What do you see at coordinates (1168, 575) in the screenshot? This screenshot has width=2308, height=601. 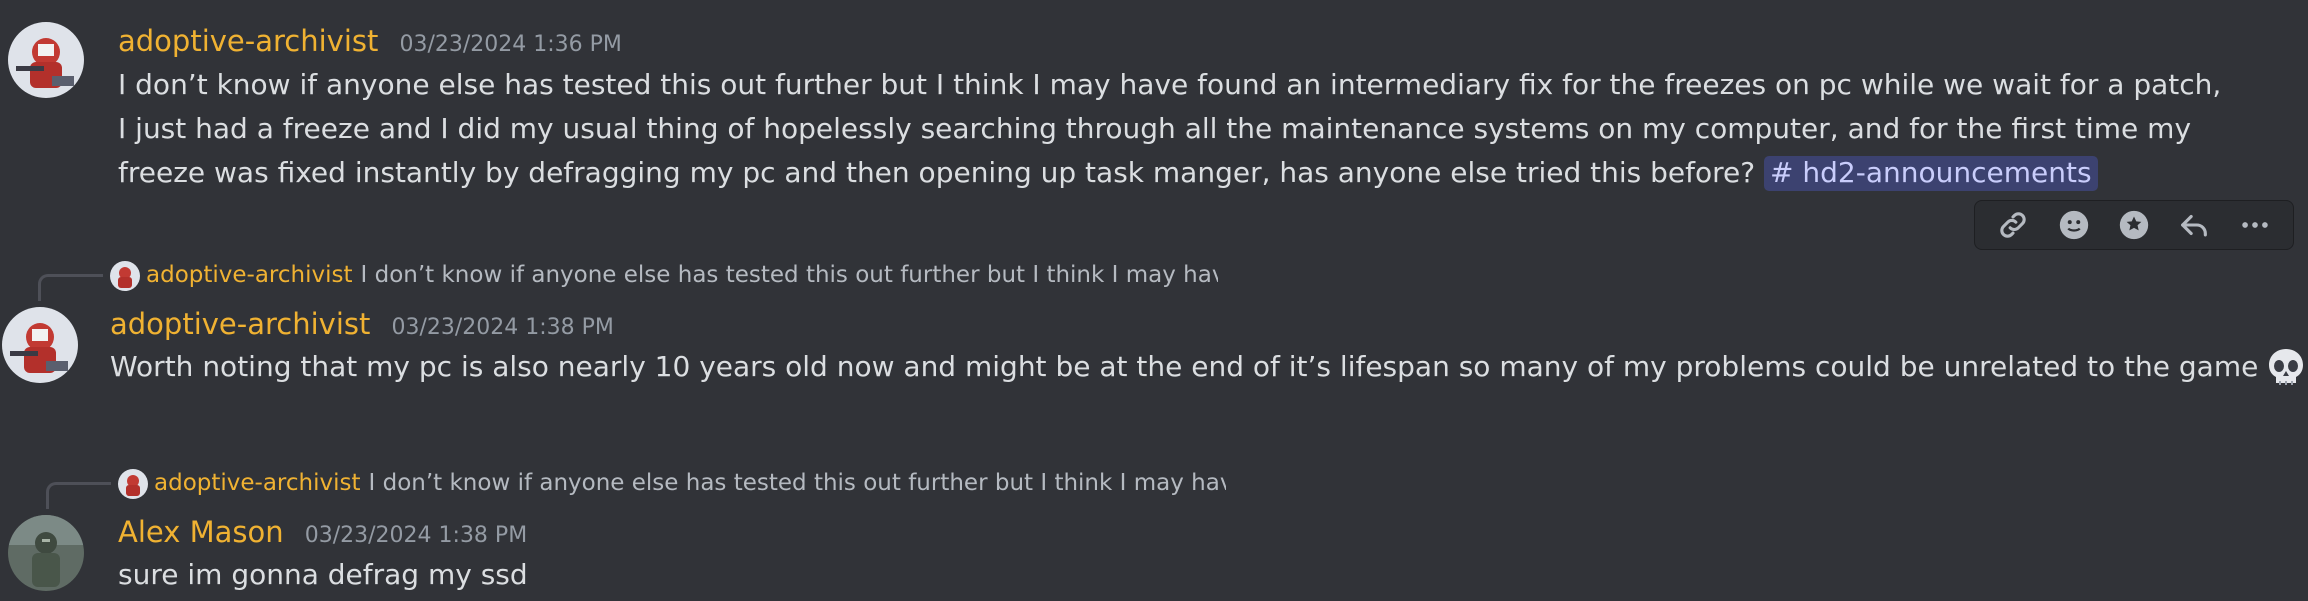 I see `message-content: sure im gonna defrag my ssd` at bounding box center [1168, 575].